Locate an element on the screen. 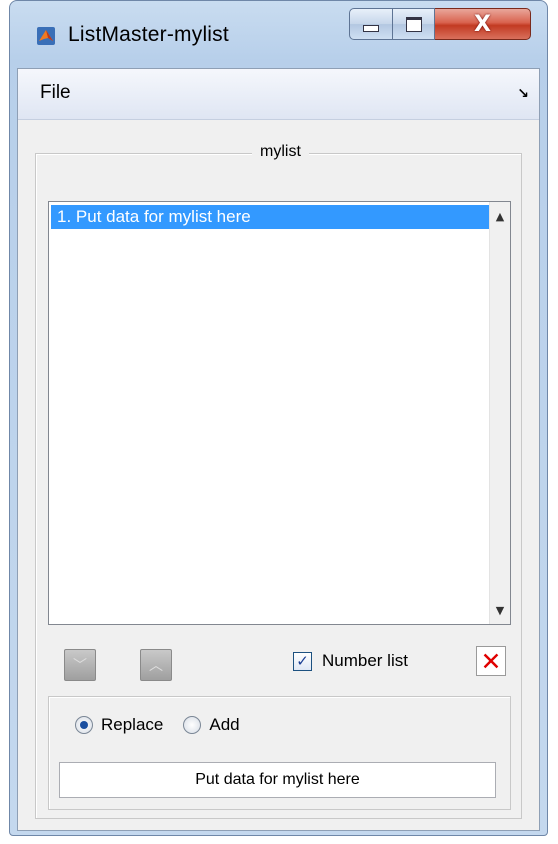 This screenshot has width=558, height=844. number-list-option: ✓ Number list is located at coordinates (350, 661).